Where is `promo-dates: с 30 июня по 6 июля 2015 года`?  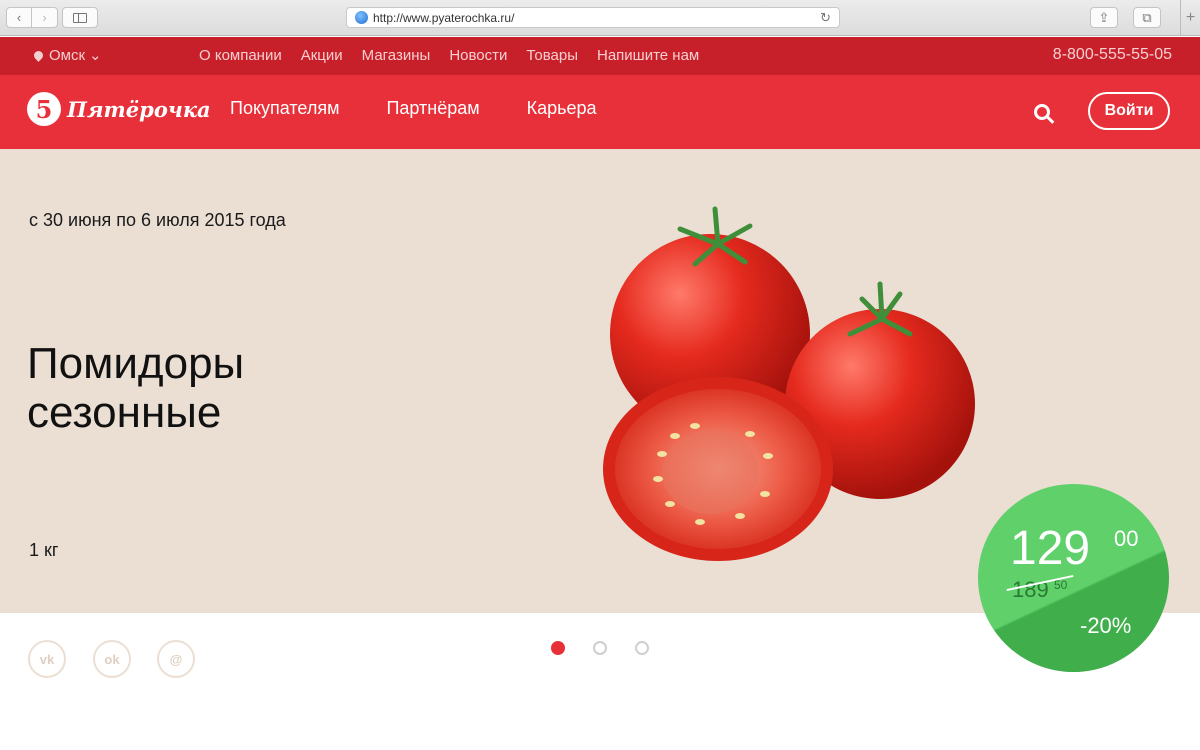 promo-dates: с 30 июня по 6 июля 2015 года is located at coordinates (157, 220).